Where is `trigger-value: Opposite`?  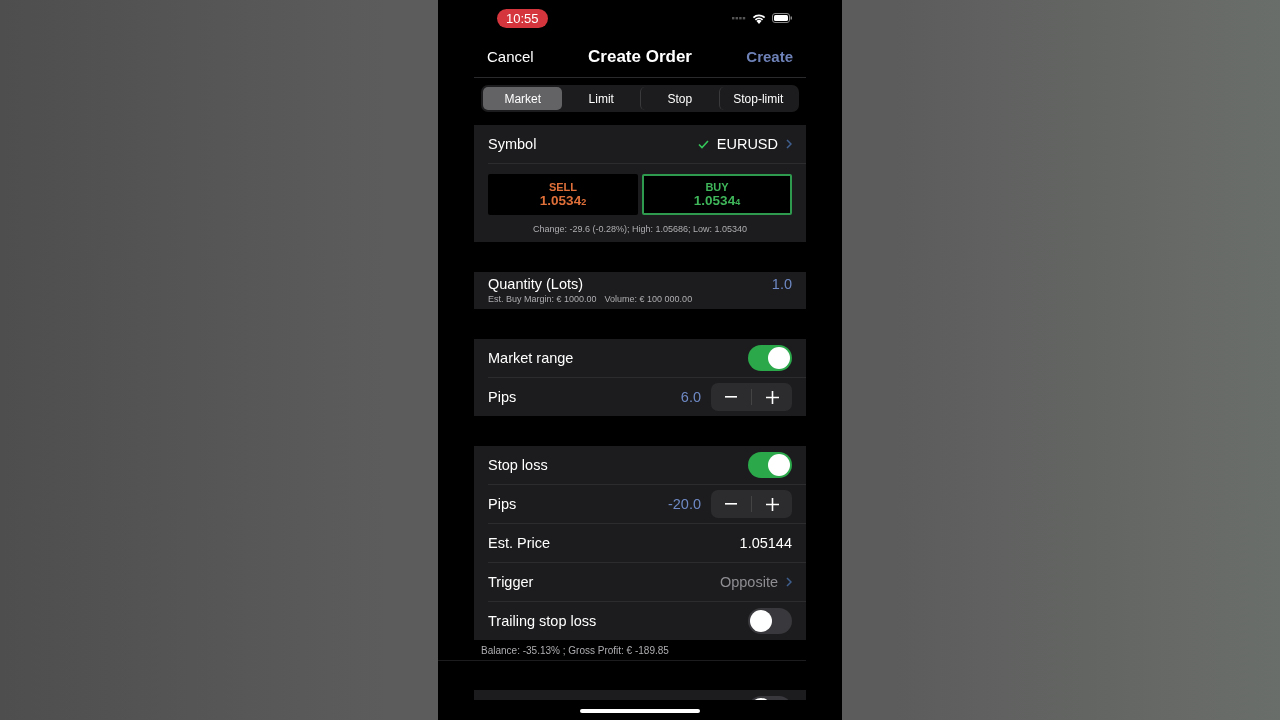 trigger-value: Opposite is located at coordinates (748, 582).